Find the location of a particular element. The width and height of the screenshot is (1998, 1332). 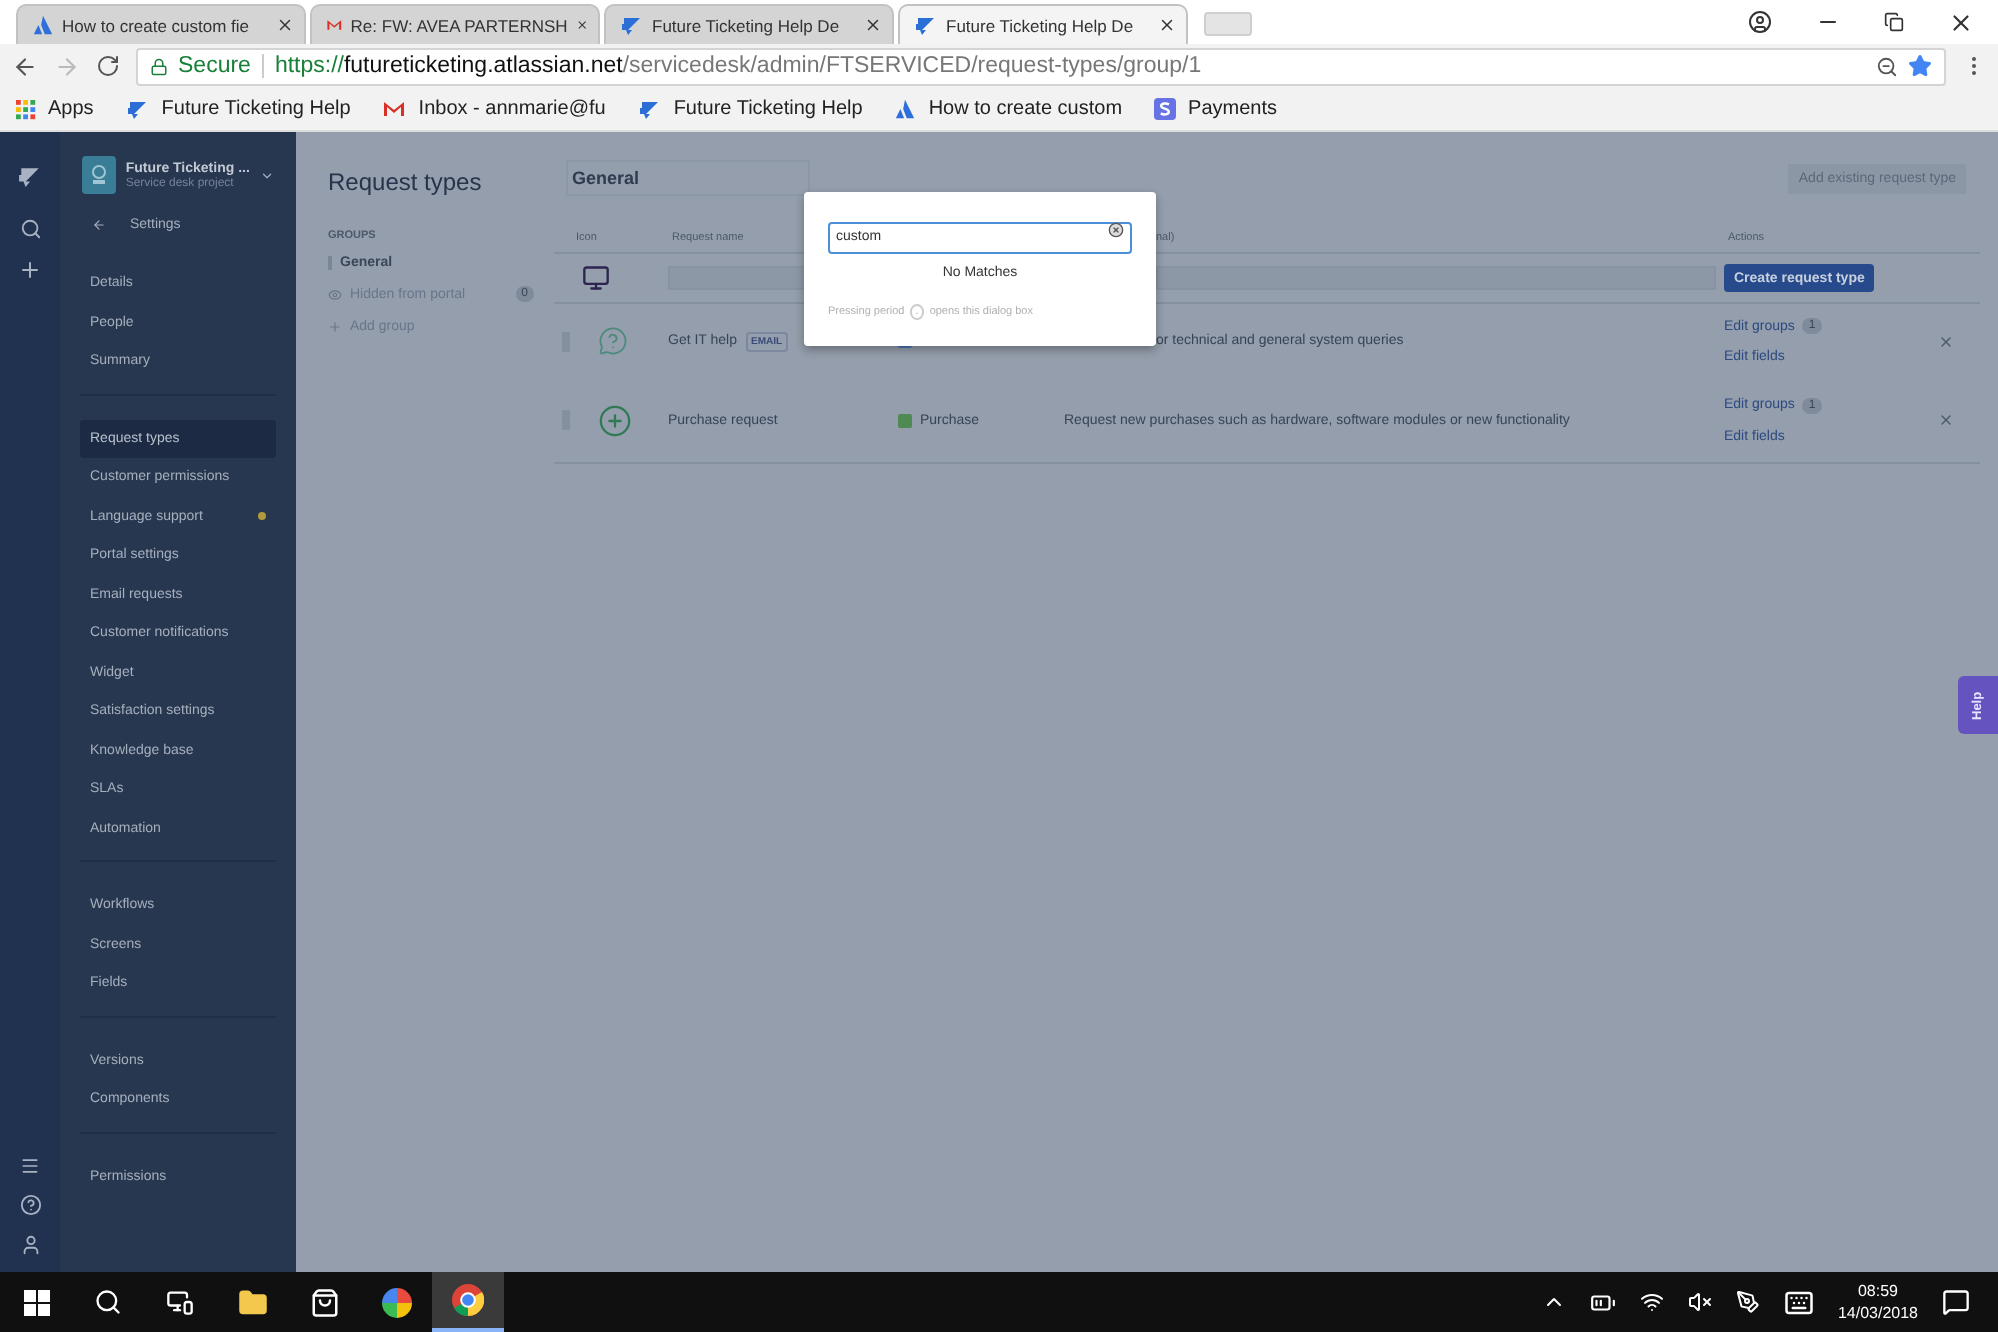

zoom-icon is located at coordinates (1887, 66).